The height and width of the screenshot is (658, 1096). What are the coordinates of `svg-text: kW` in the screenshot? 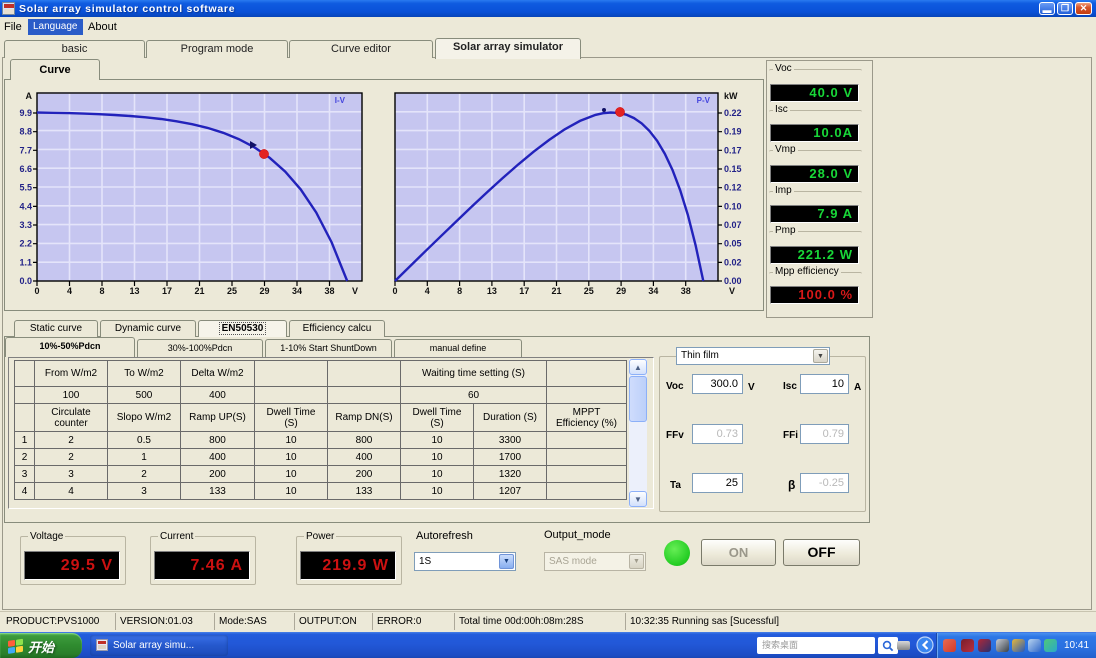 It's located at (731, 96).